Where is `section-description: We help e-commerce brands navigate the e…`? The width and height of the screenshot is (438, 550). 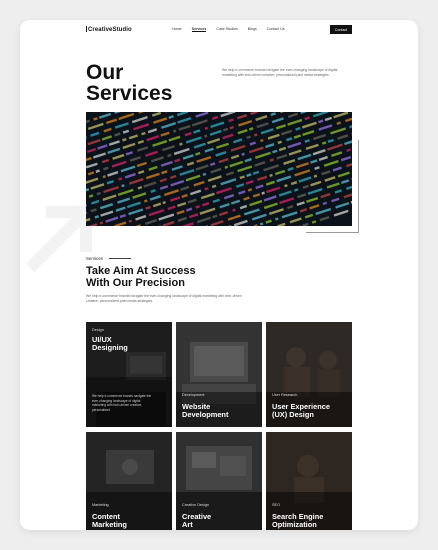
section-description: We help e-commerce brands navigate the e… is located at coordinates (164, 298).